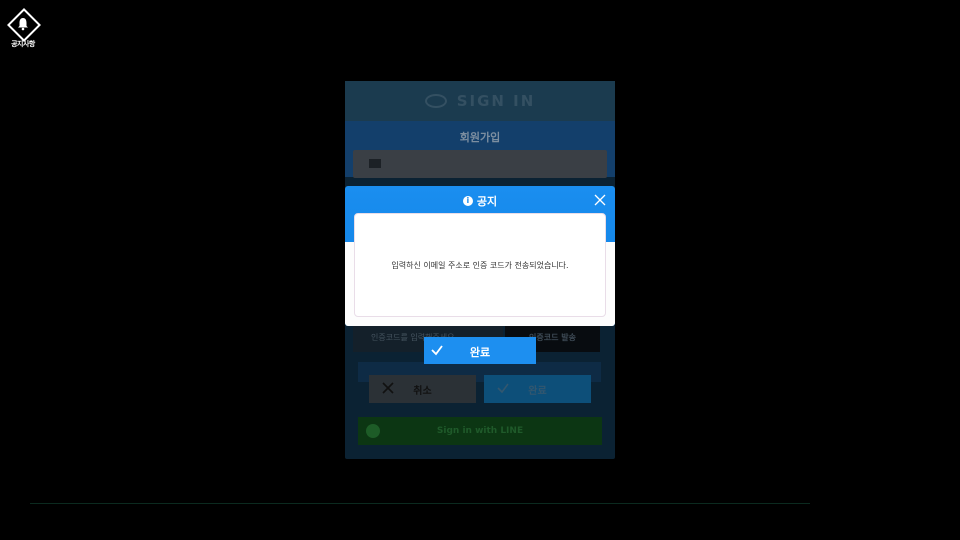 This screenshot has height=540, width=960. What do you see at coordinates (422, 391) in the screenshot?
I see `cancel-label: 취소` at bounding box center [422, 391].